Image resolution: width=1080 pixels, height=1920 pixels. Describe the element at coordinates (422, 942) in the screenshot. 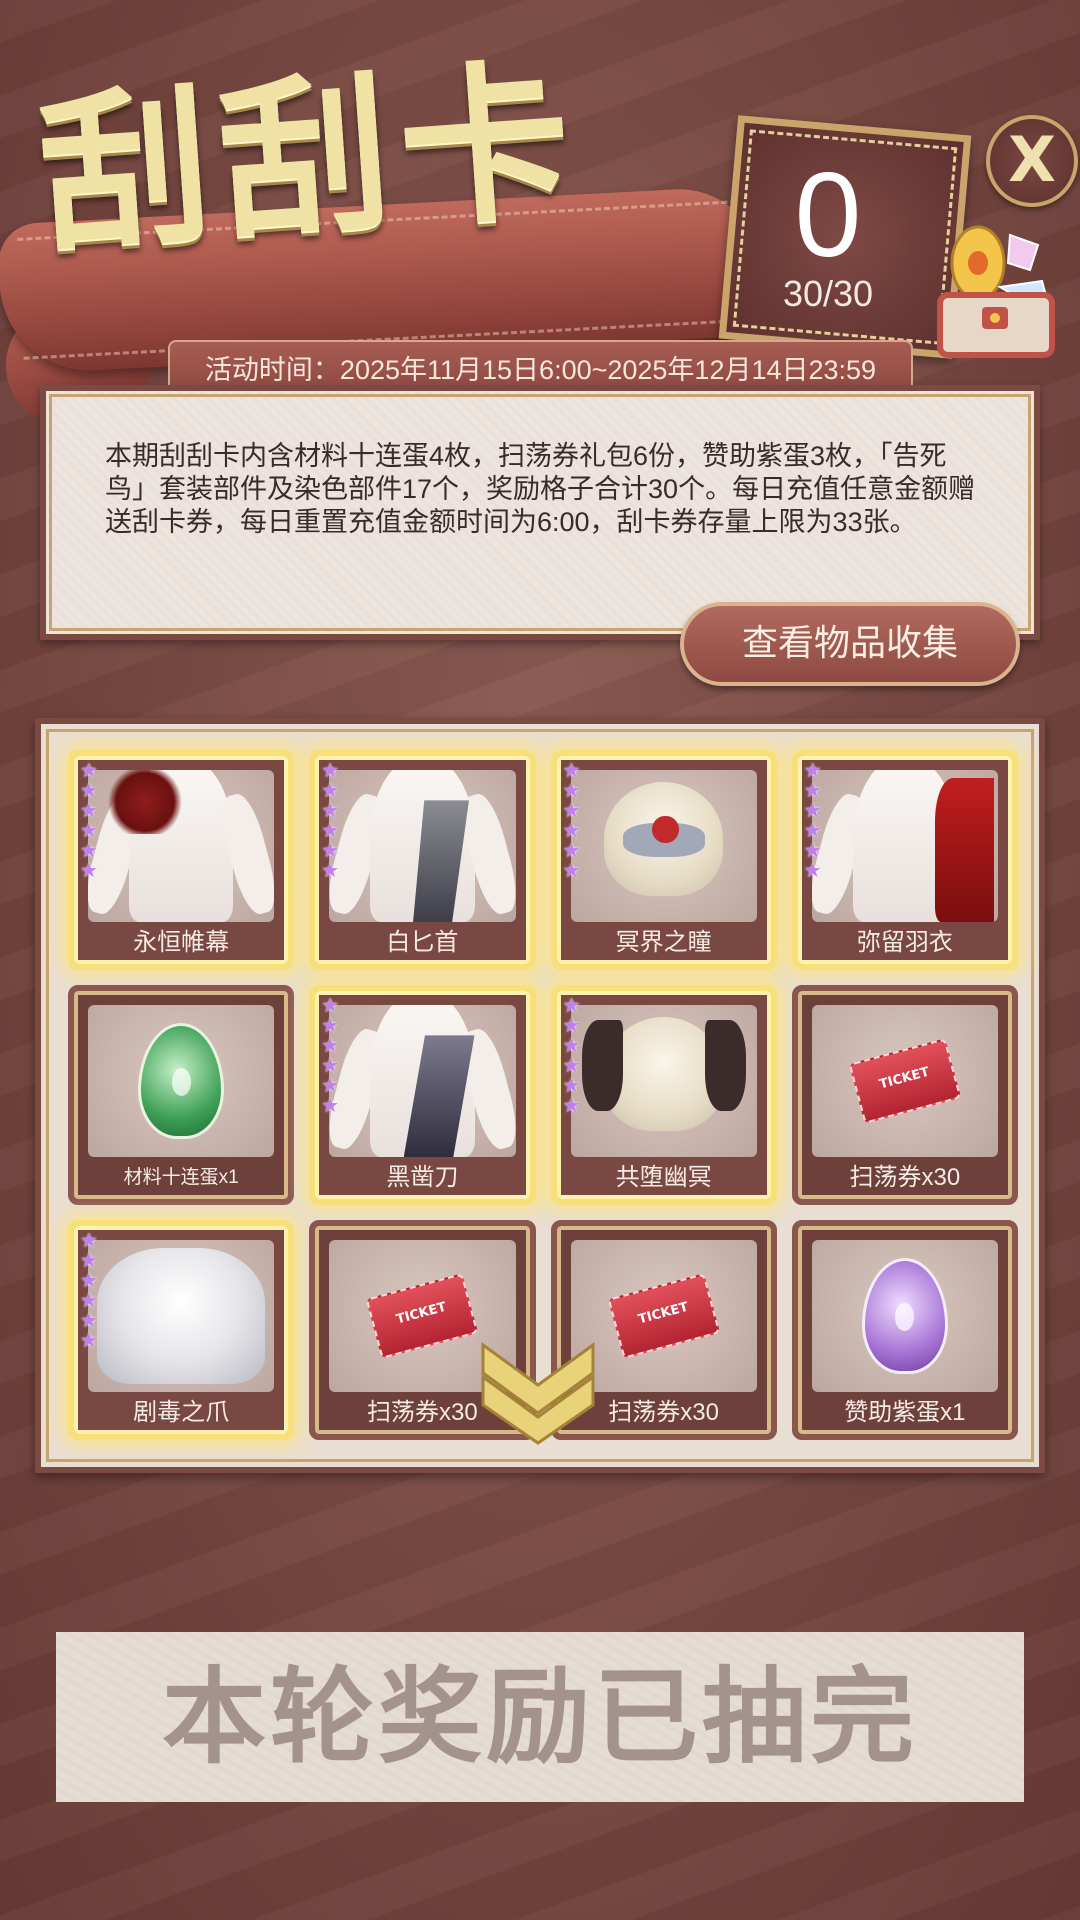

I see `prize-label: 白匕首` at that location.